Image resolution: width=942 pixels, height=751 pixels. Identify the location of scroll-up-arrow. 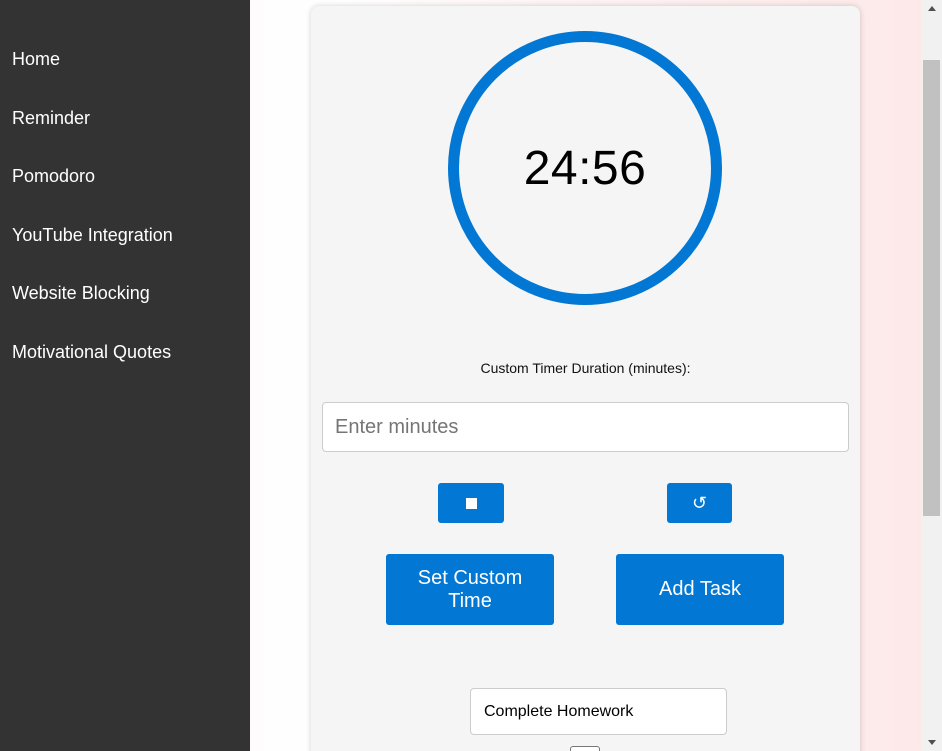
(931, 8).